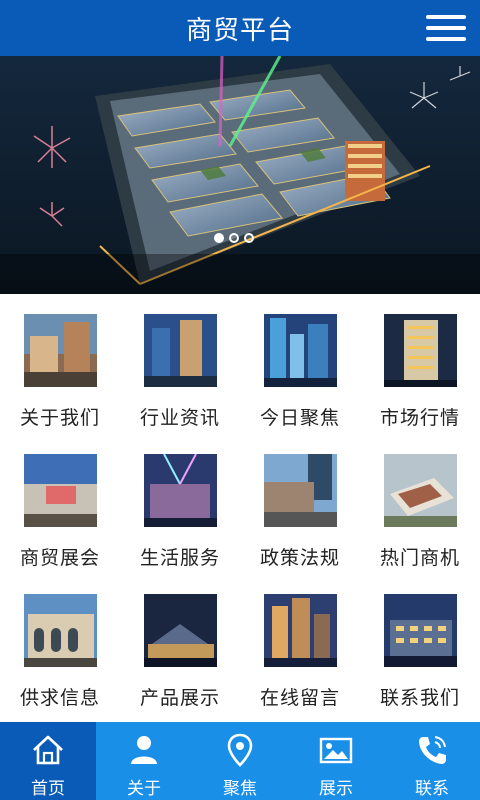 The height and width of the screenshot is (800, 480). Describe the element at coordinates (48, 750) in the screenshot. I see `home-icon` at that location.